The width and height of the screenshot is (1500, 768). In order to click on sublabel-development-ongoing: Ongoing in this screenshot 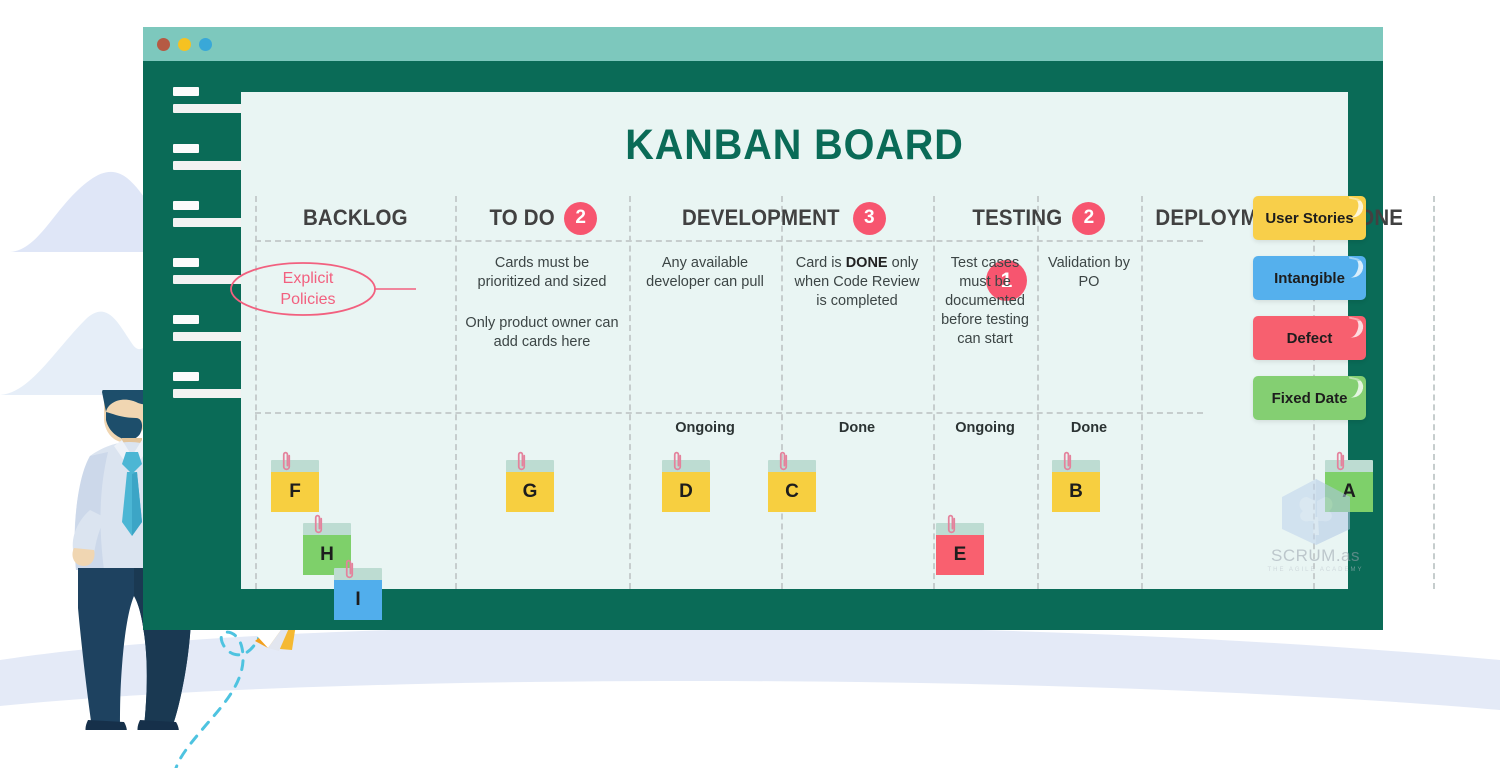, I will do `click(705, 428)`.